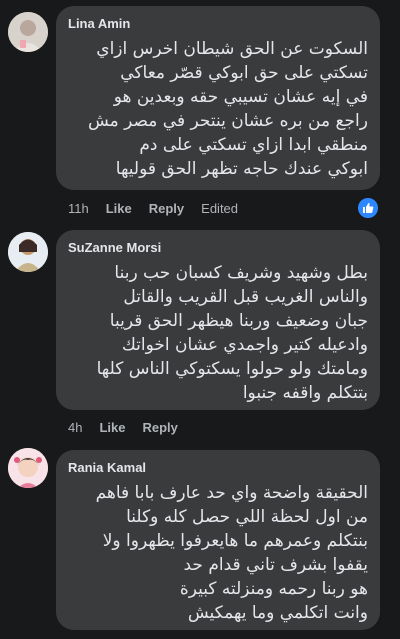  I want to click on thumbs-up-icon, so click(368, 208).